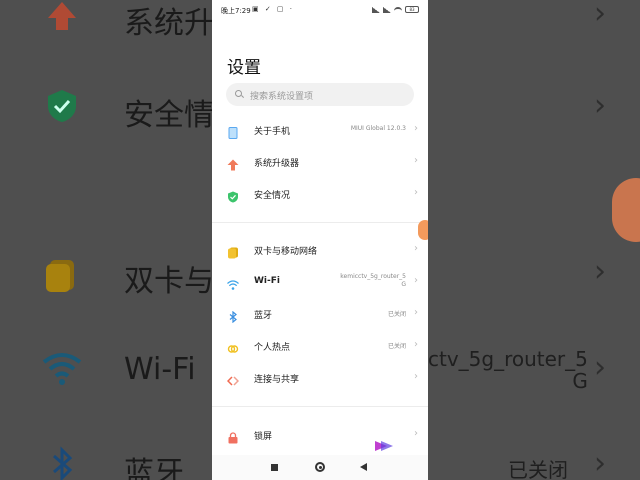  I want to click on settings-item-label: 蓝牙, so click(263, 316).